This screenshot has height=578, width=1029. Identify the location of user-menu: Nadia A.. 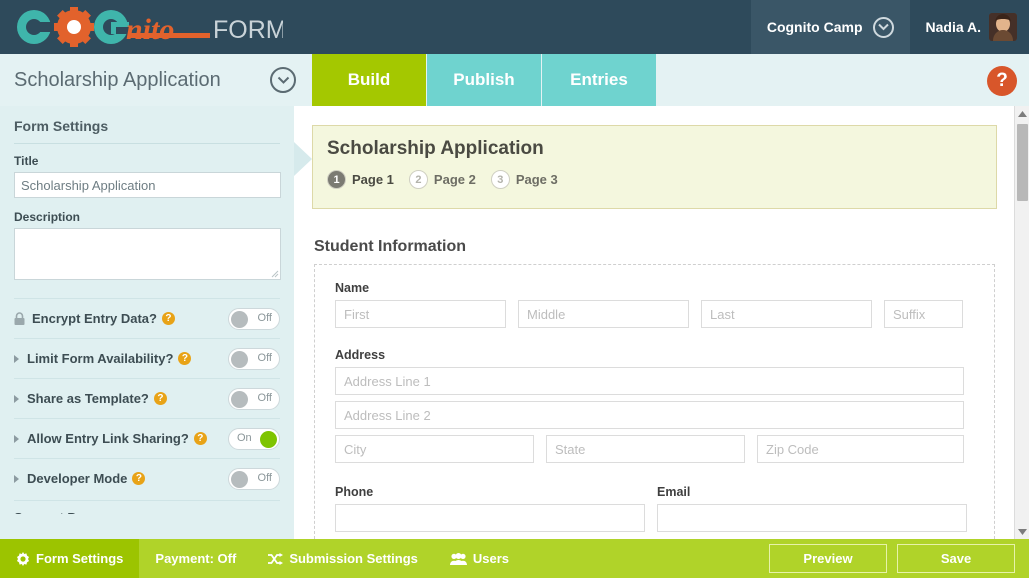
(969, 27).